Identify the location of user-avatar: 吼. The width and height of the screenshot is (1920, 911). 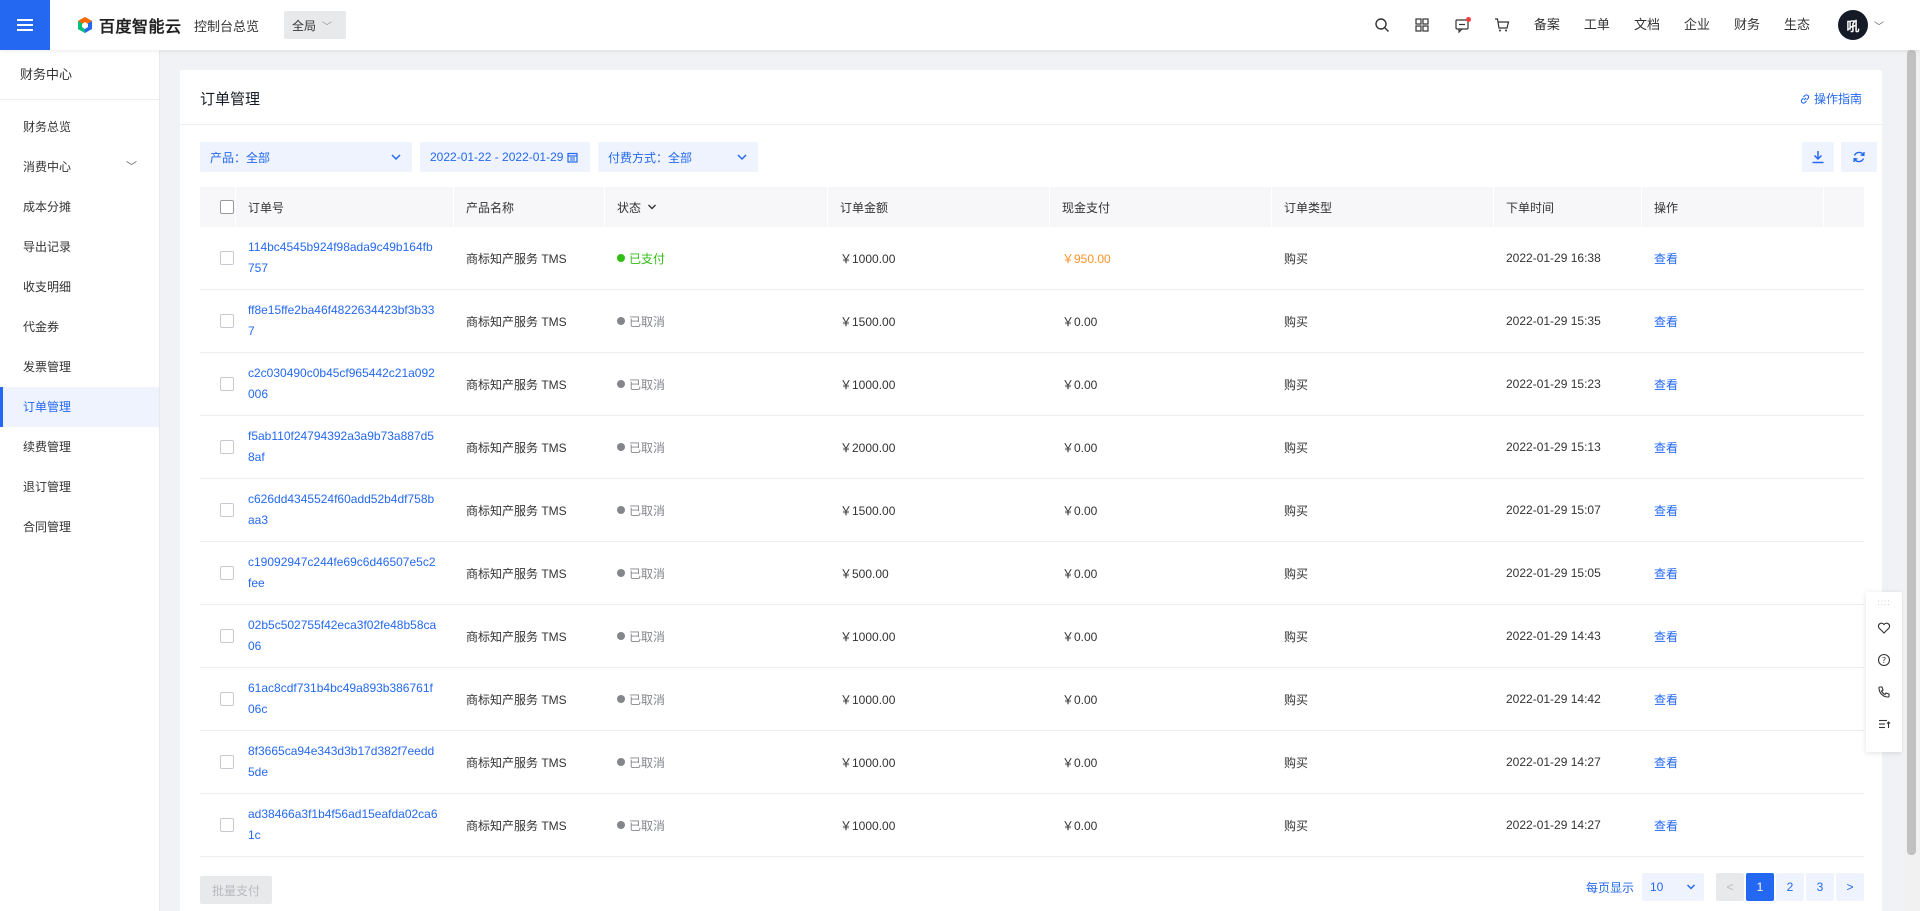
(1853, 25).